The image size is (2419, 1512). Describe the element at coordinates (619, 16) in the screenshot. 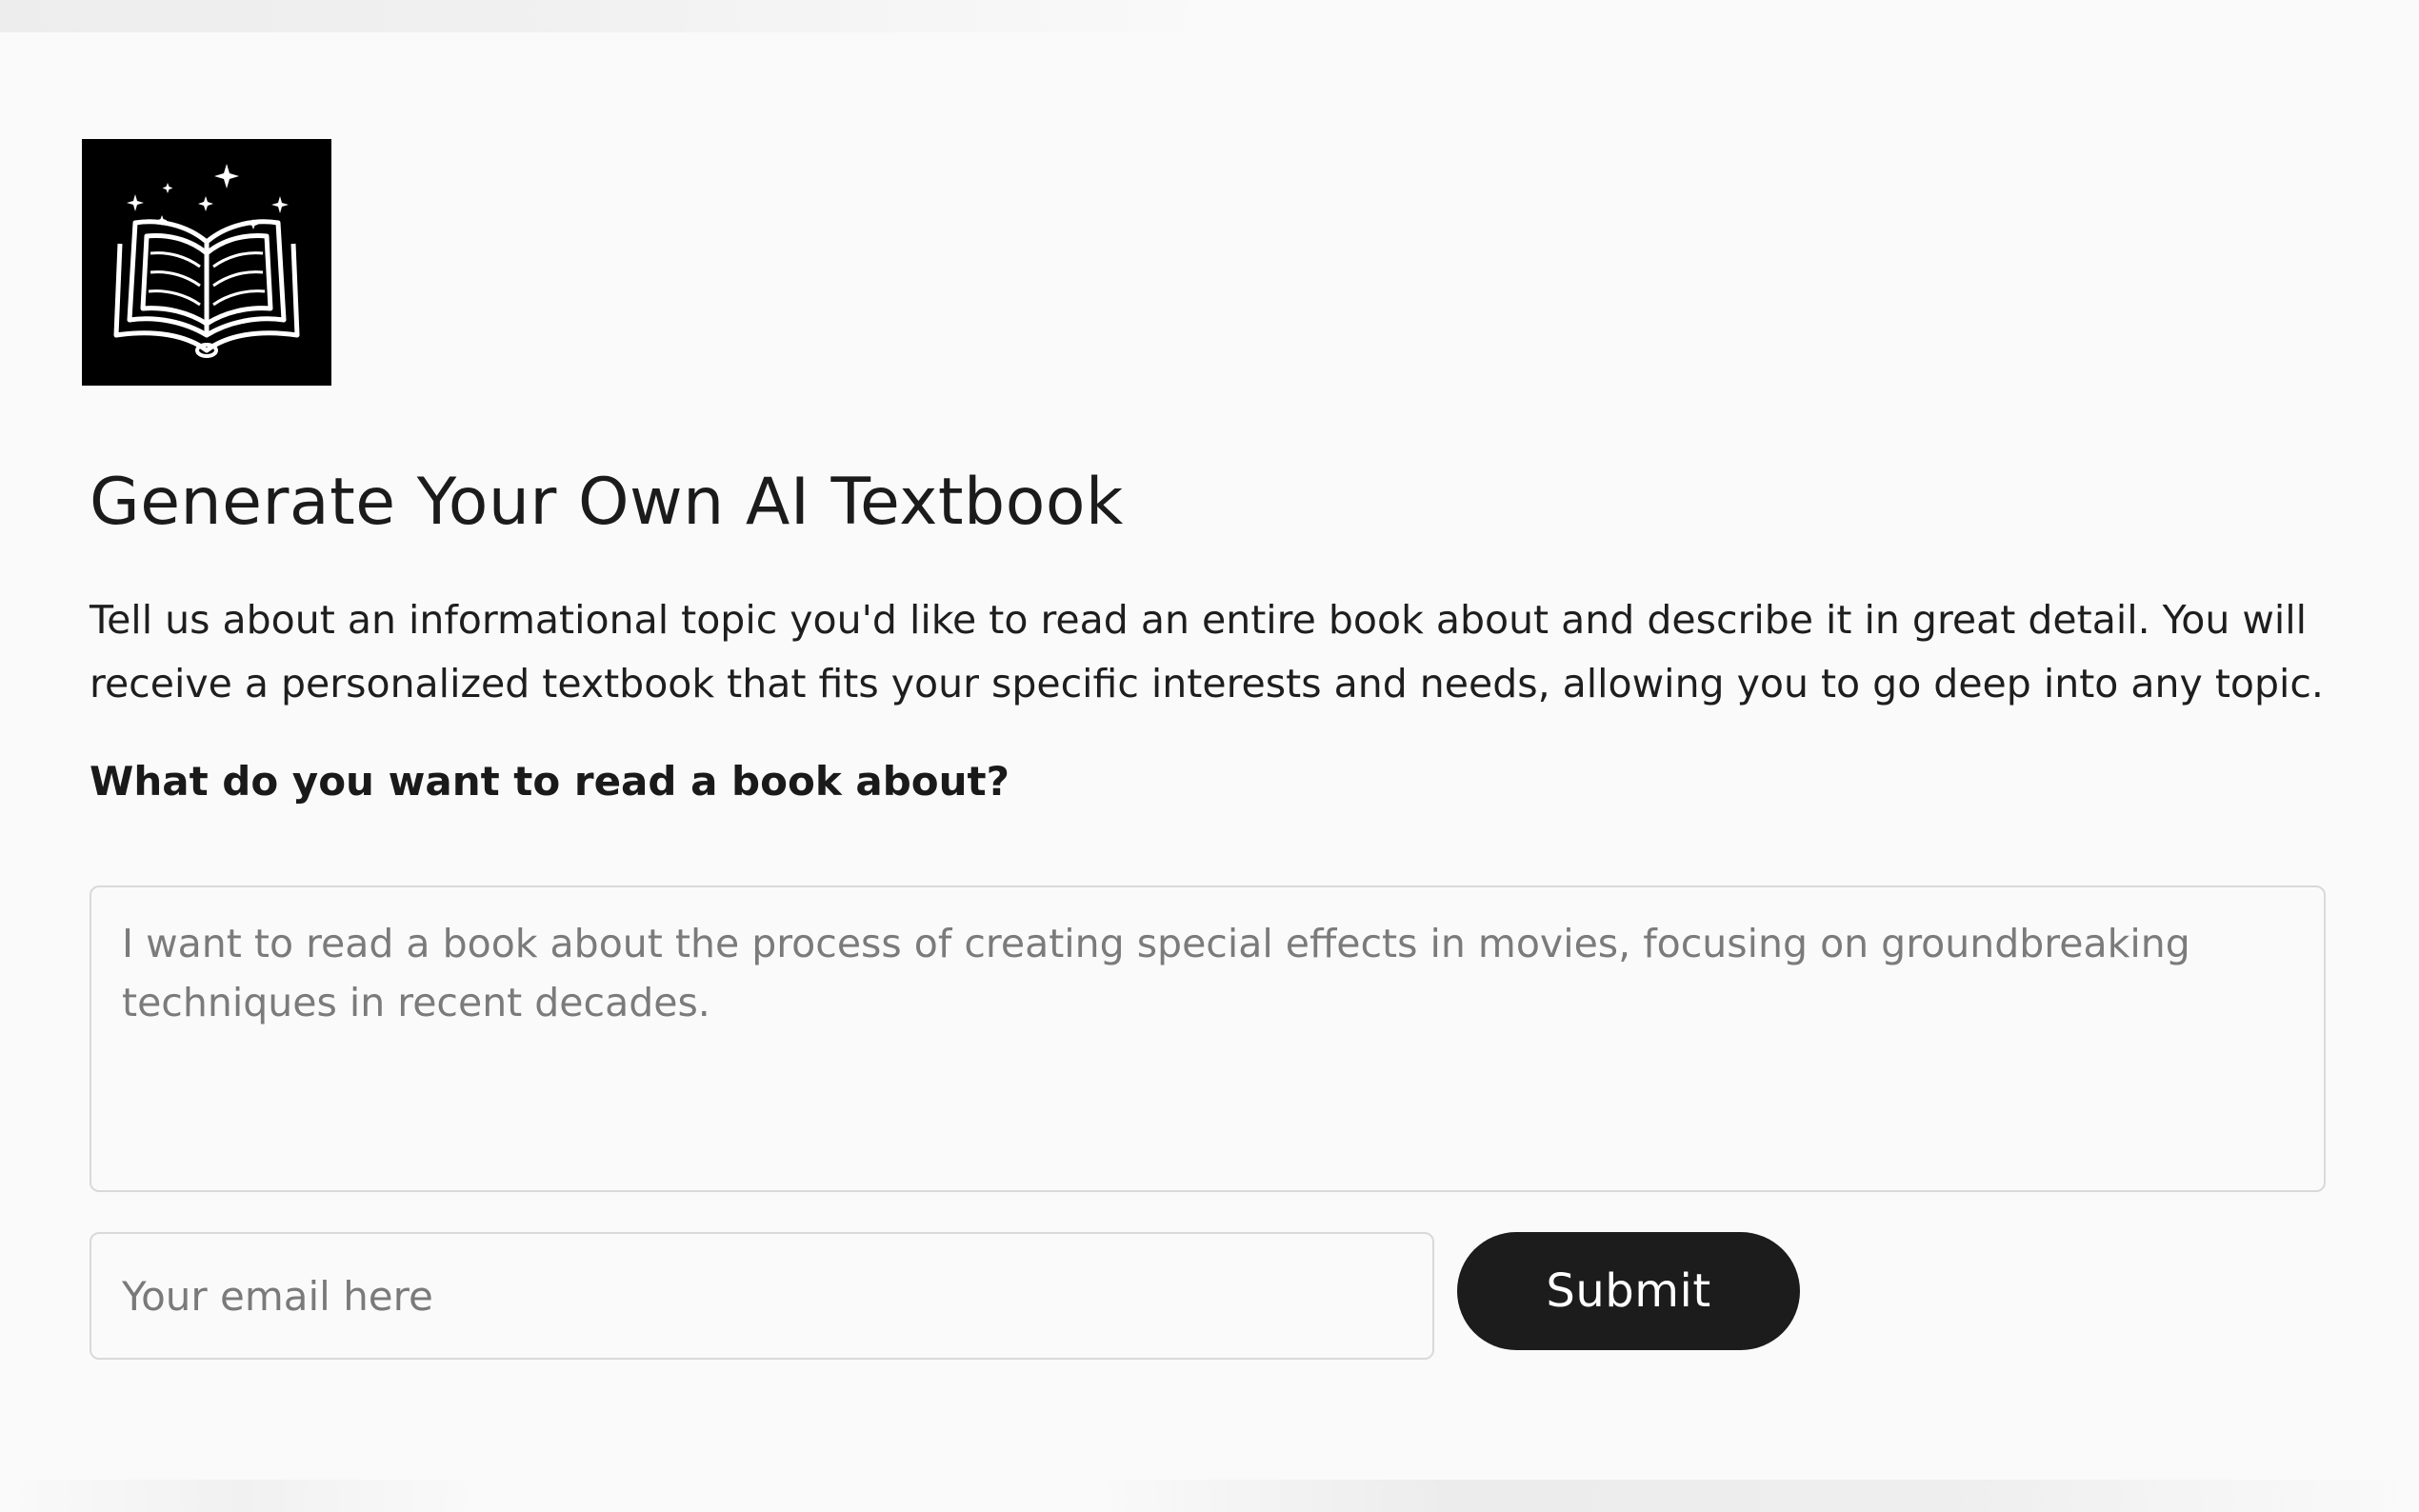

I see `top-fade-decoration` at that location.